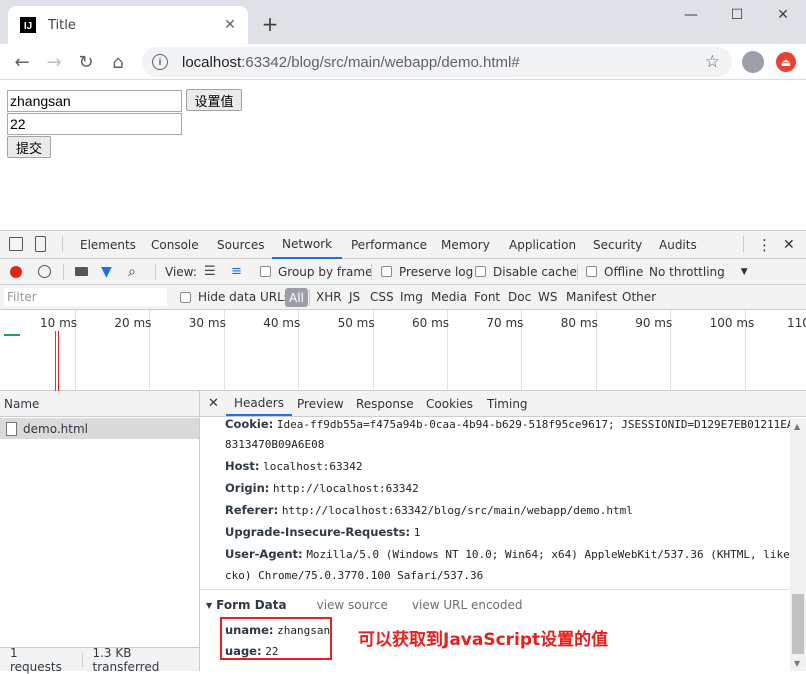 This screenshot has height=674, width=806. I want to click on close-devtools-icon: ✕, so click(789, 245).